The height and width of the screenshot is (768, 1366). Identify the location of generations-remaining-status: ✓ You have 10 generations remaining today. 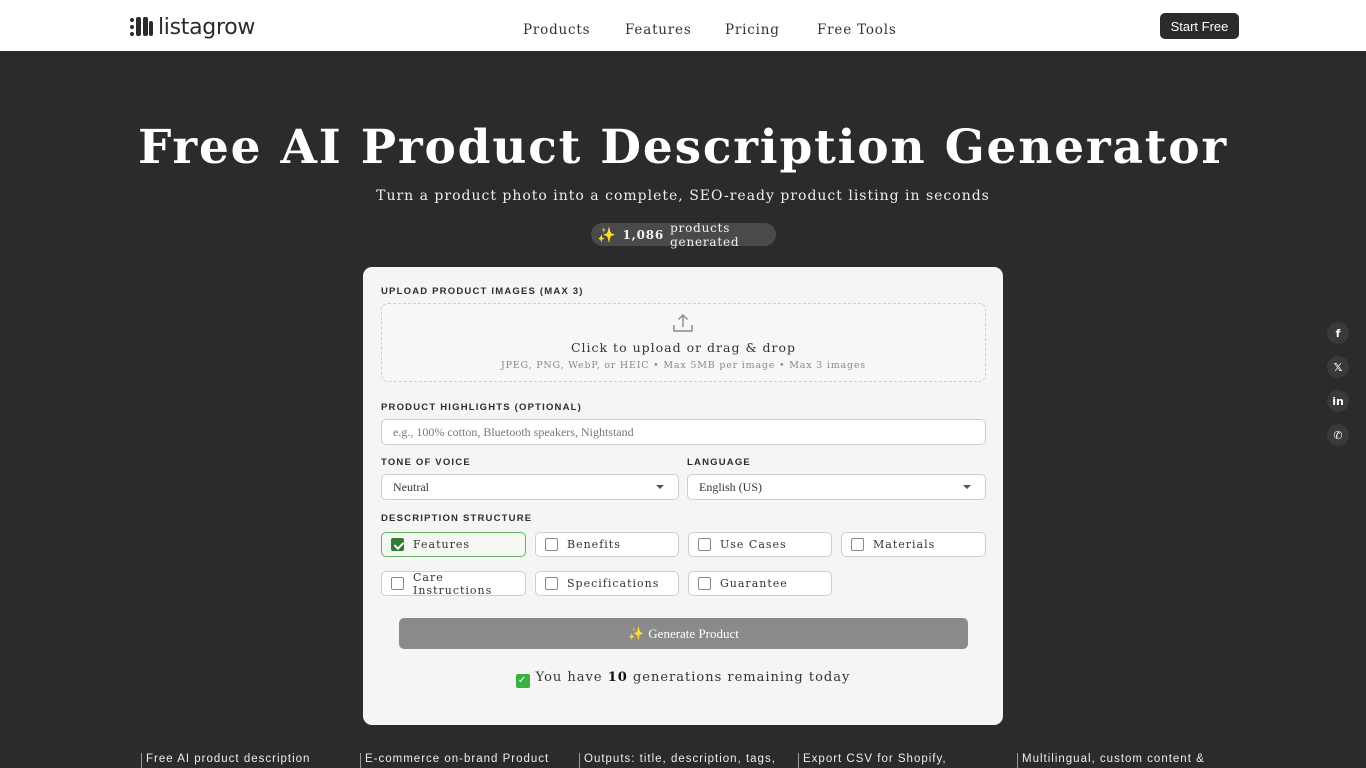
(683, 679).